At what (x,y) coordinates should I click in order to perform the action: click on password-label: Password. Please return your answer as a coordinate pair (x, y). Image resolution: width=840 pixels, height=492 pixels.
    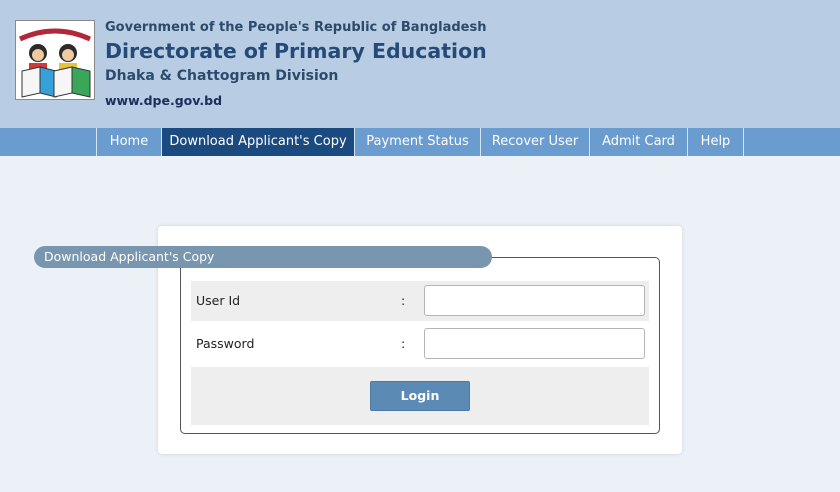
    Looking at the image, I should click on (225, 343).